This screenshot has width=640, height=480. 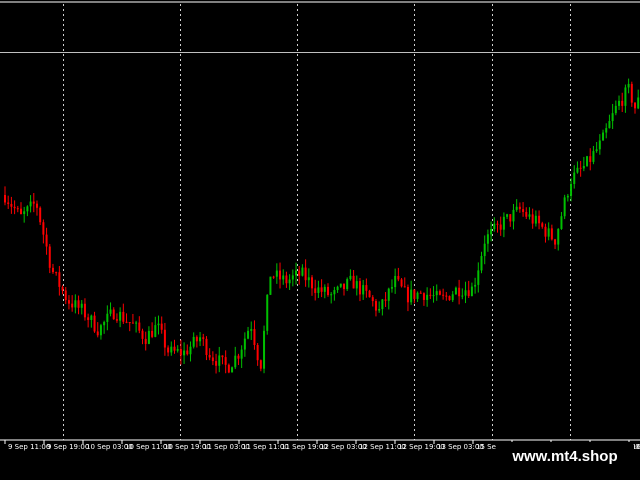 What do you see at coordinates (68, 447) in the screenshot?
I see `x-tick-label: 9 Sep 19:00` at bounding box center [68, 447].